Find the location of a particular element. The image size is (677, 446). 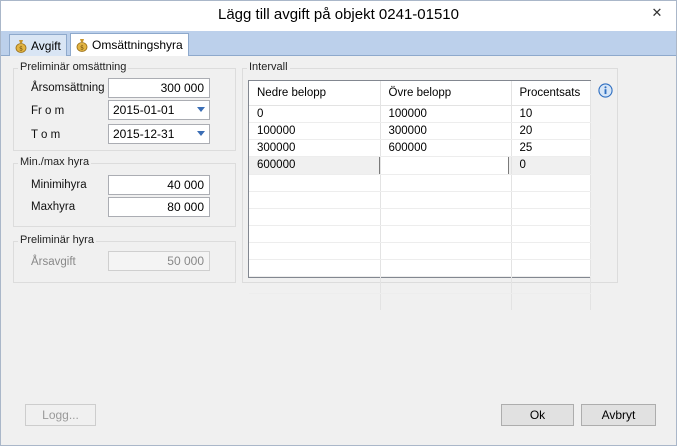

cell-edit-input is located at coordinates (443, 165).